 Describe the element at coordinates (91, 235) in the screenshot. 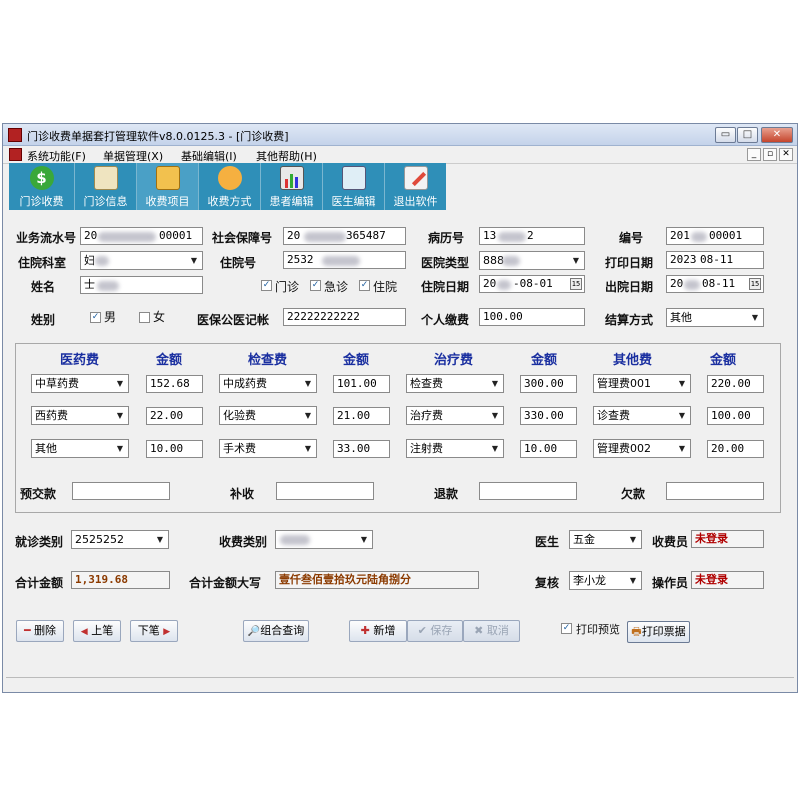

I see `serial-prefix: 20` at that location.